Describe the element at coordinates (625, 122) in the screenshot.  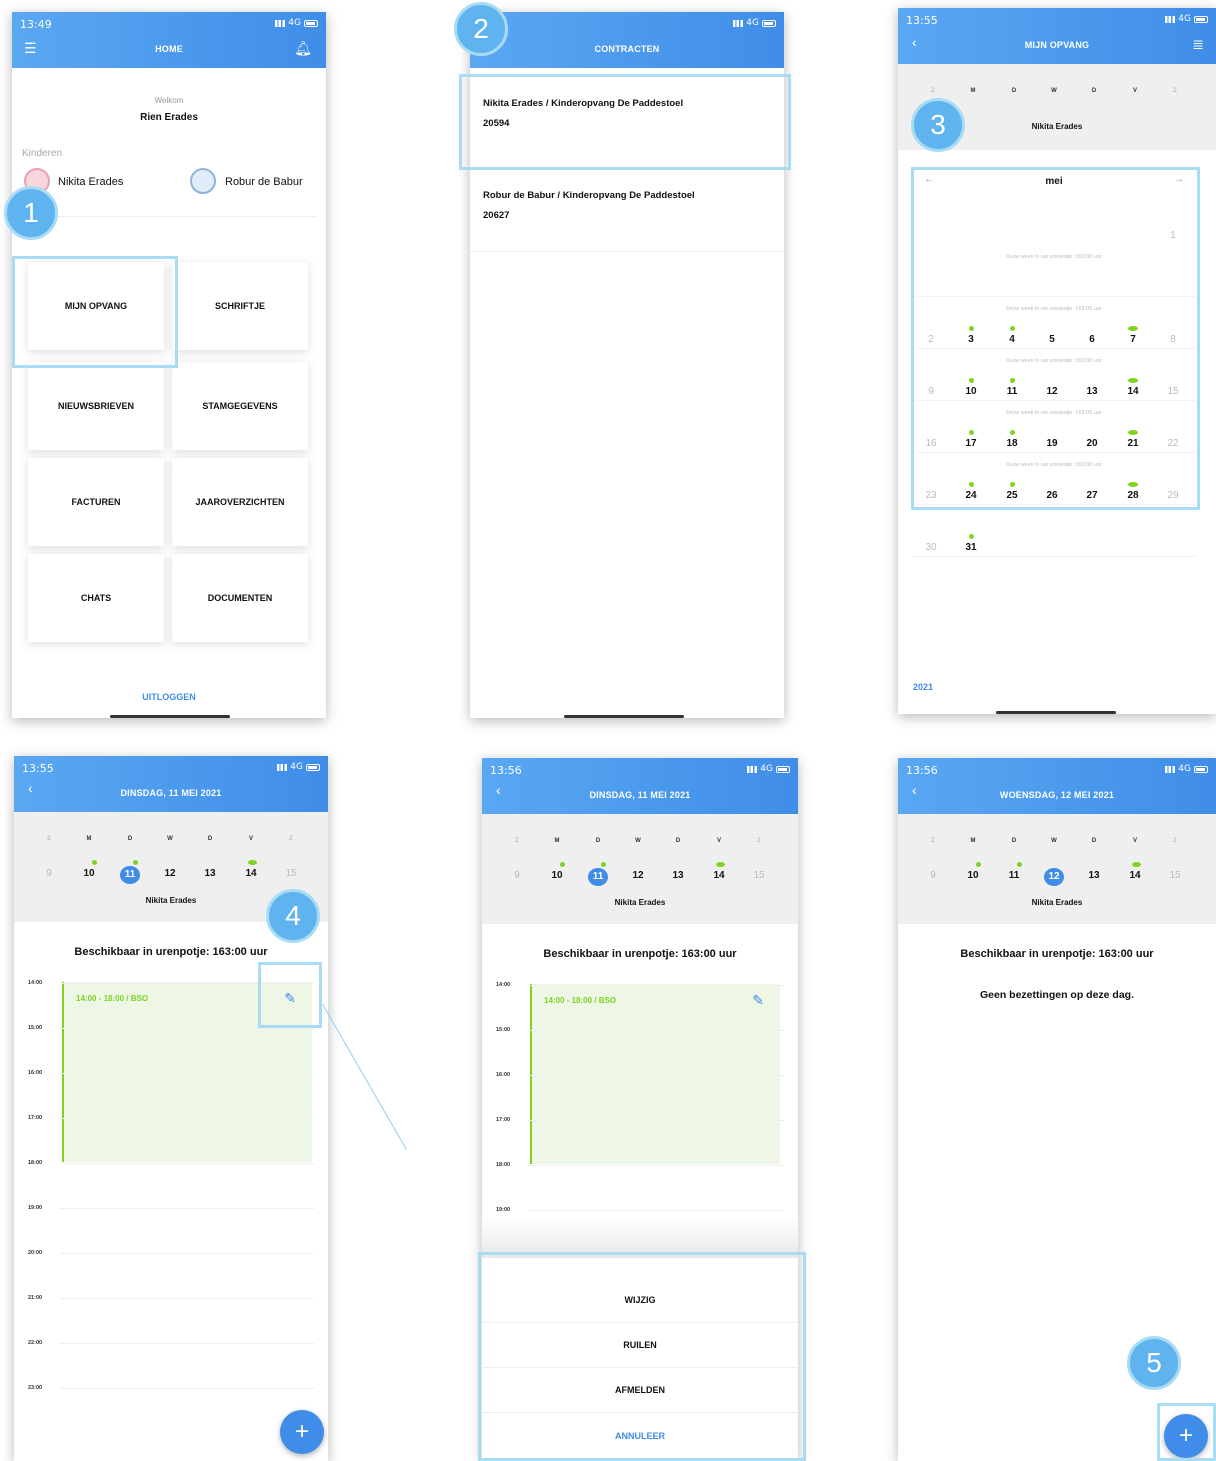
I see `highlight-contract` at that location.